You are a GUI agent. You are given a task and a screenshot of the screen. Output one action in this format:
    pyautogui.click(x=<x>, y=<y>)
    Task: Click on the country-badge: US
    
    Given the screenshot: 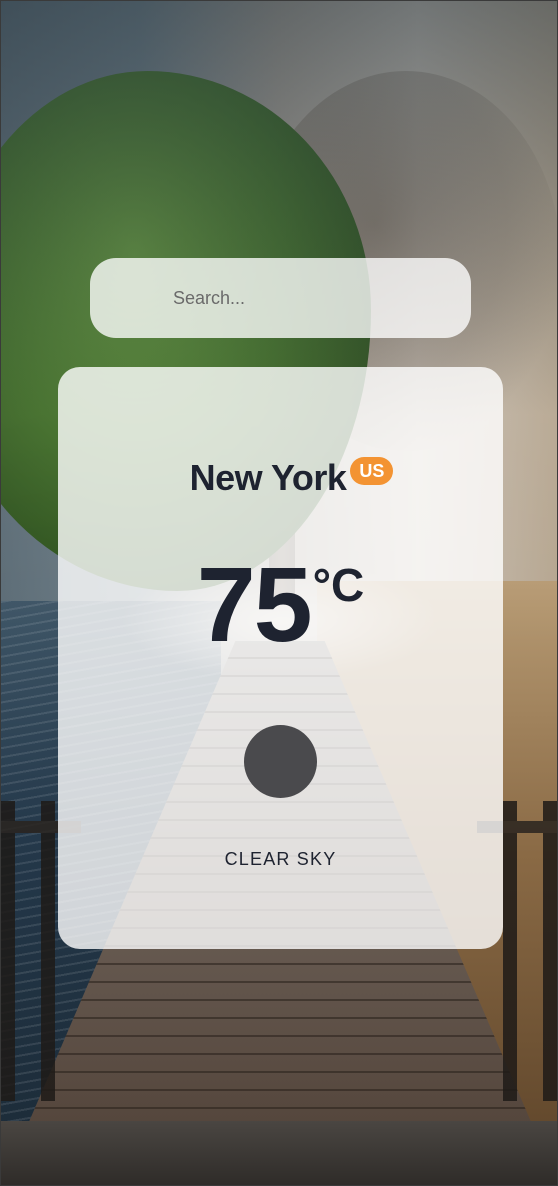 What is the action you would take?
    pyautogui.click(x=372, y=471)
    